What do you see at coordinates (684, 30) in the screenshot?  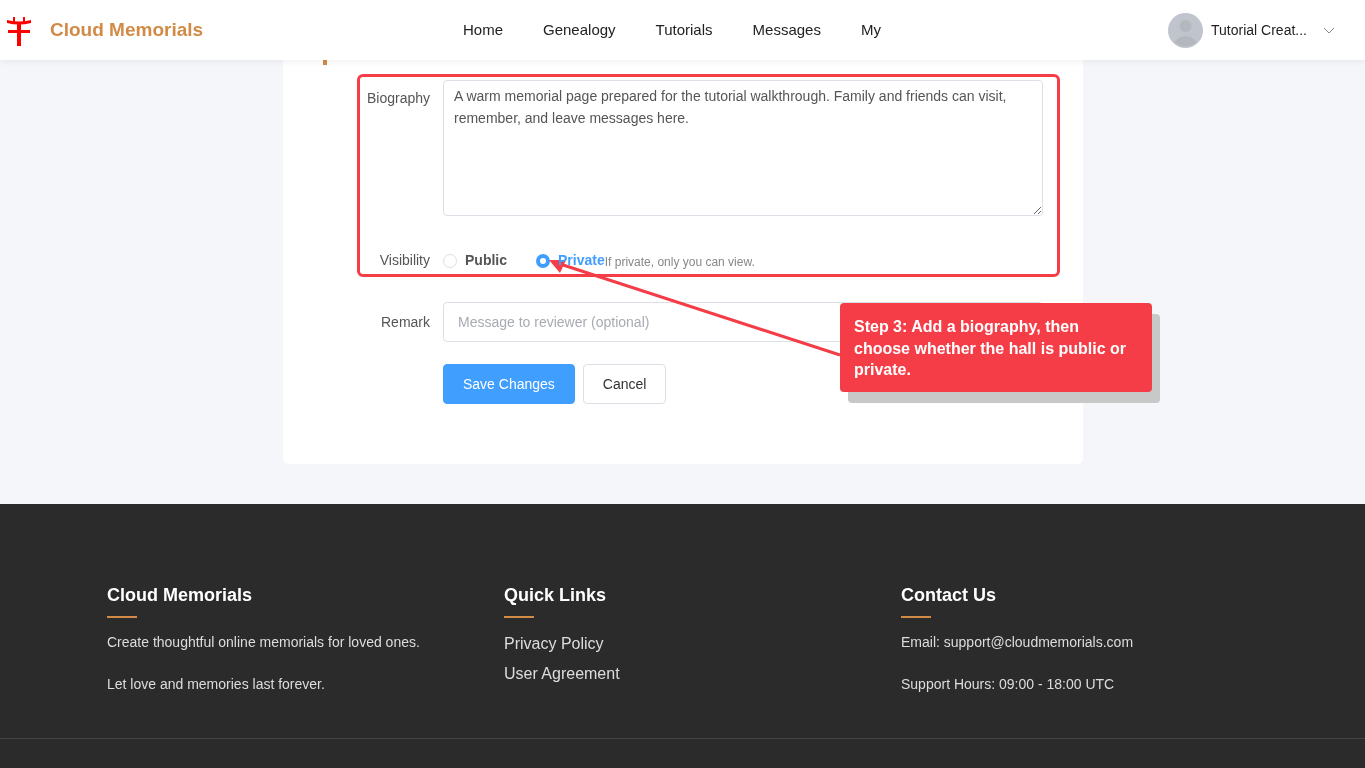 I see `nav-link: Tutorials` at bounding box center [684, 30].